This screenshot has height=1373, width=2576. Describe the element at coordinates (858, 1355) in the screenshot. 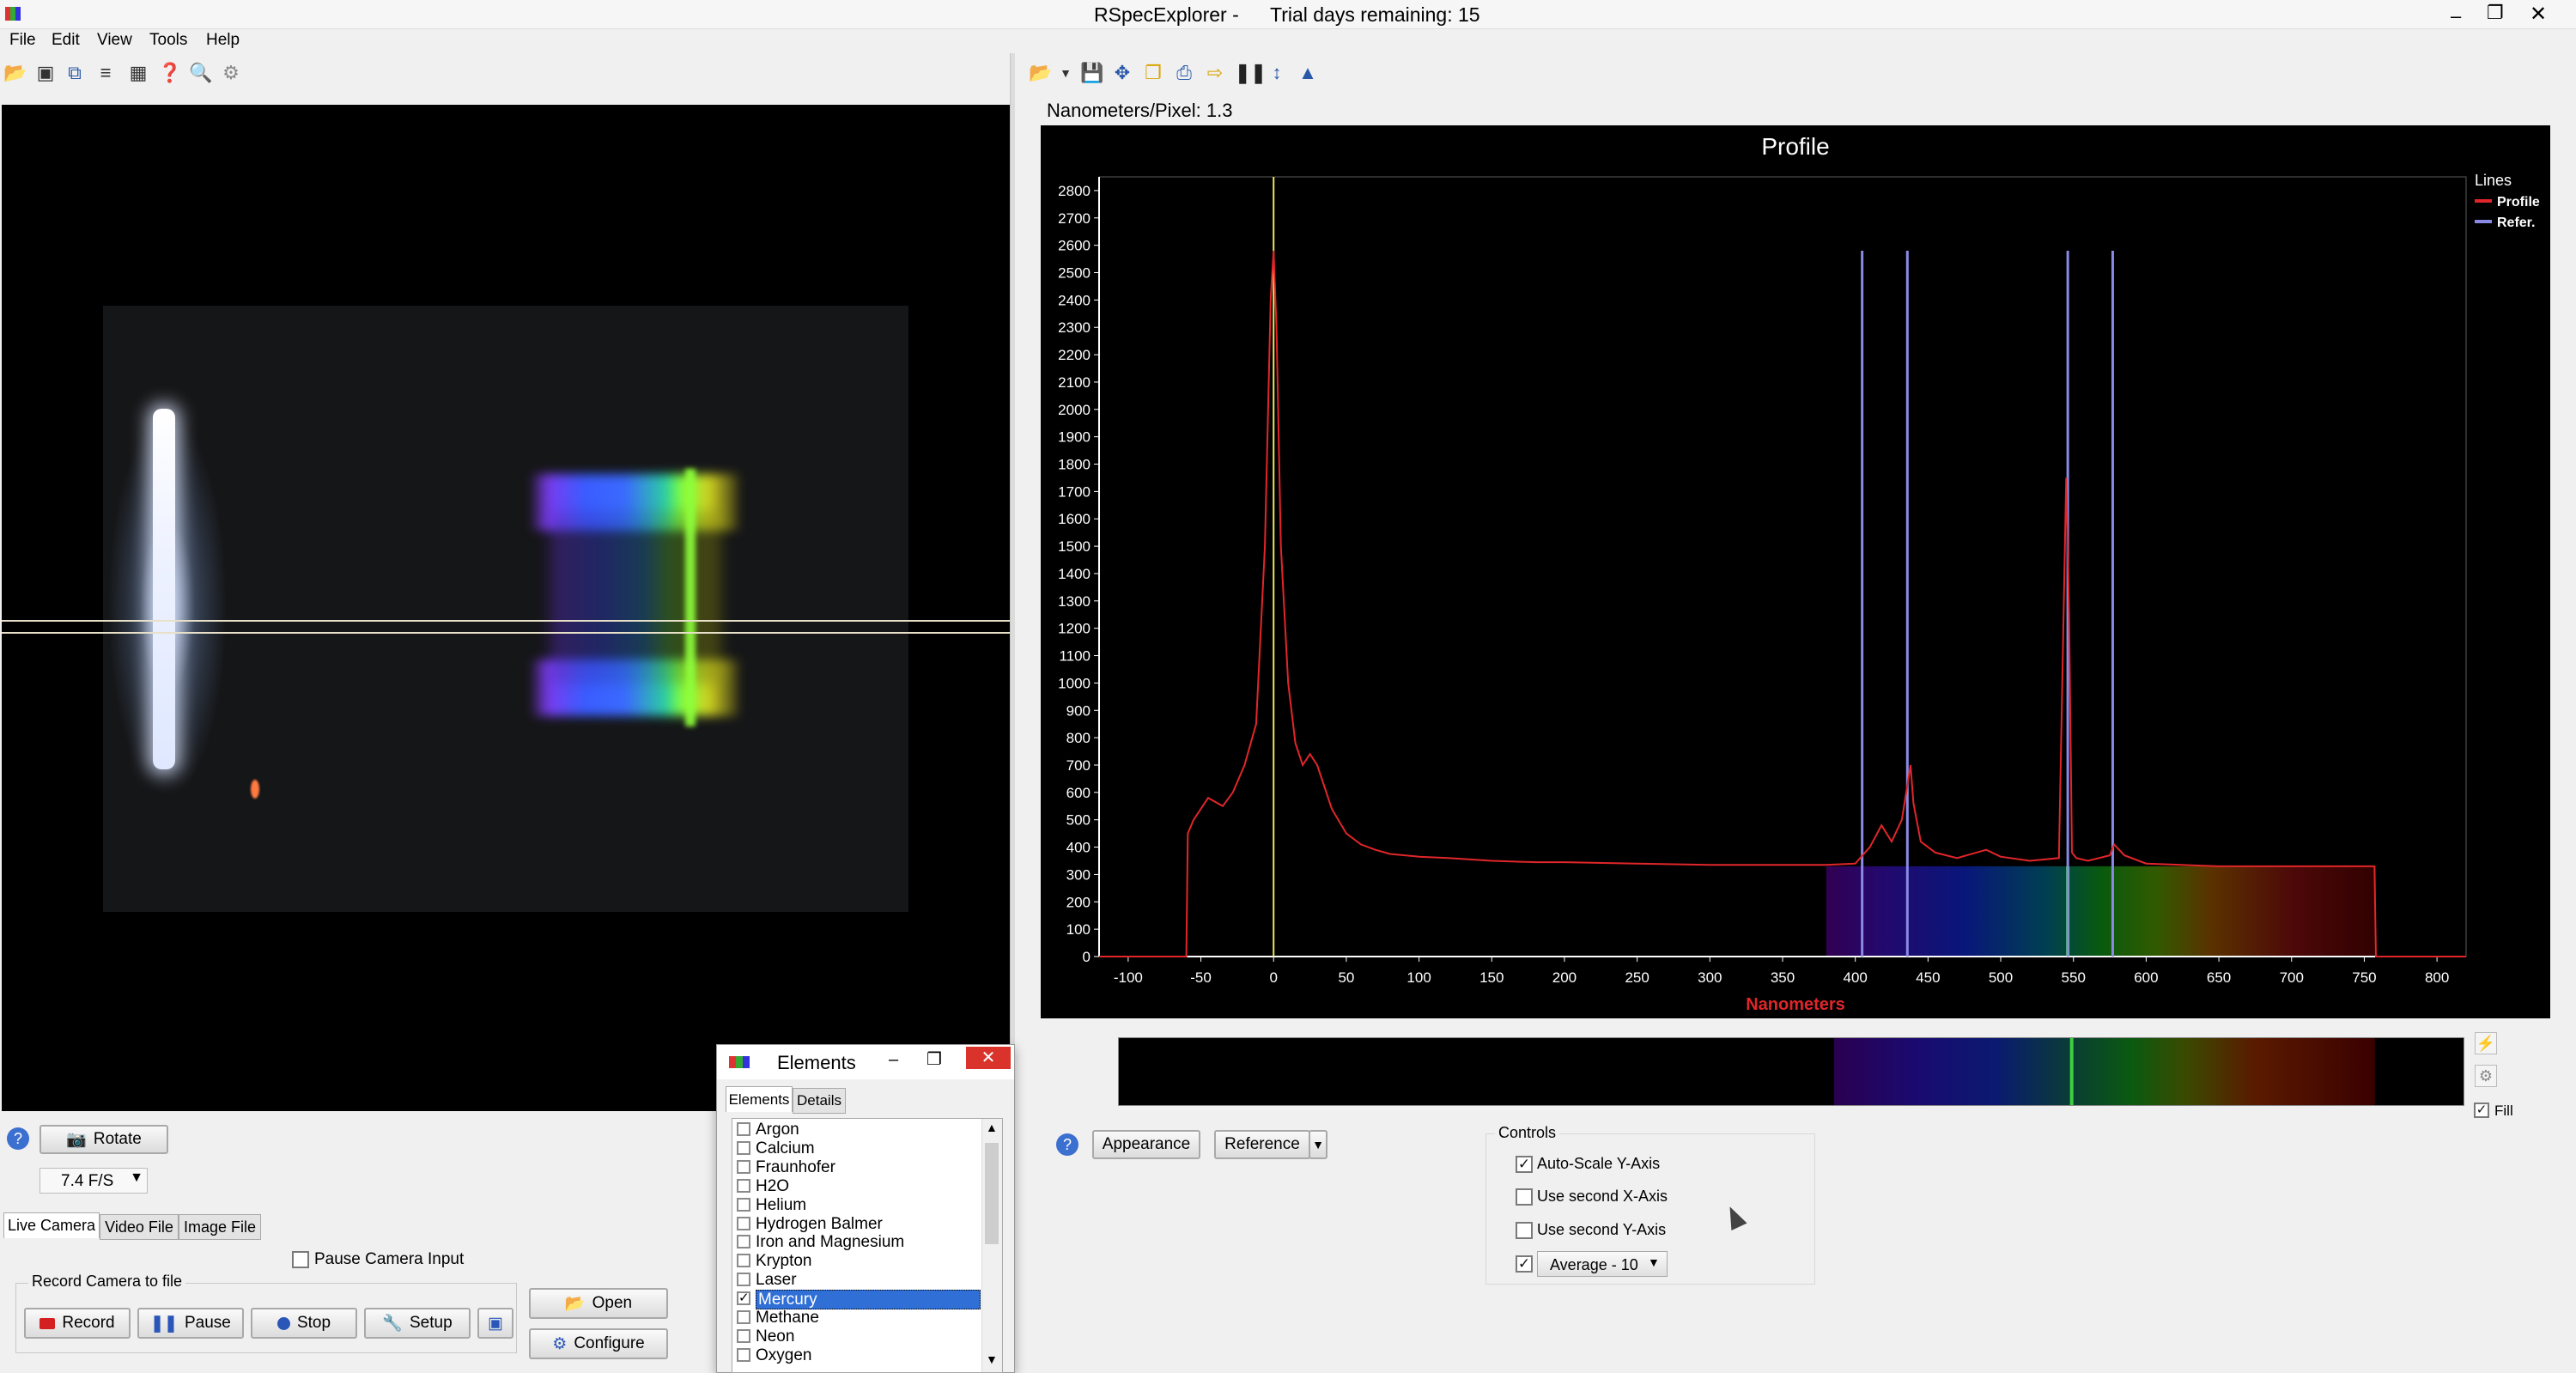

I see `list-item: Oxygen` at that location.